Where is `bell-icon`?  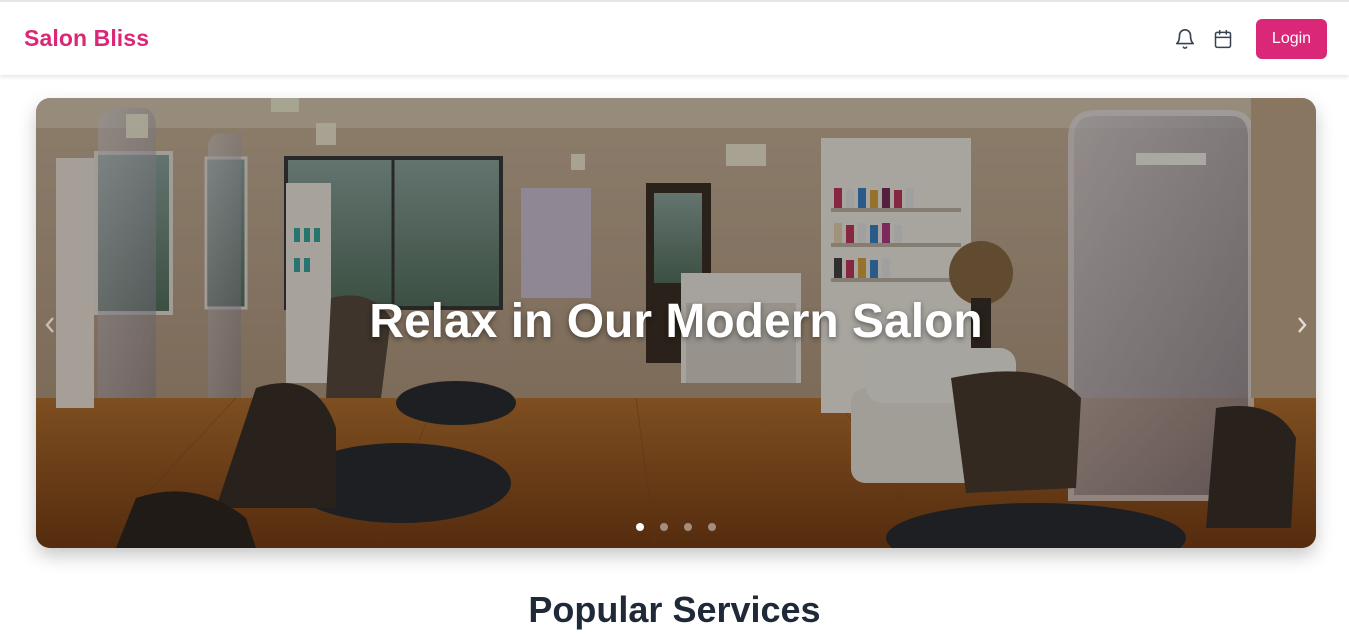
bell-icon is located at coordinates (1185, 39).